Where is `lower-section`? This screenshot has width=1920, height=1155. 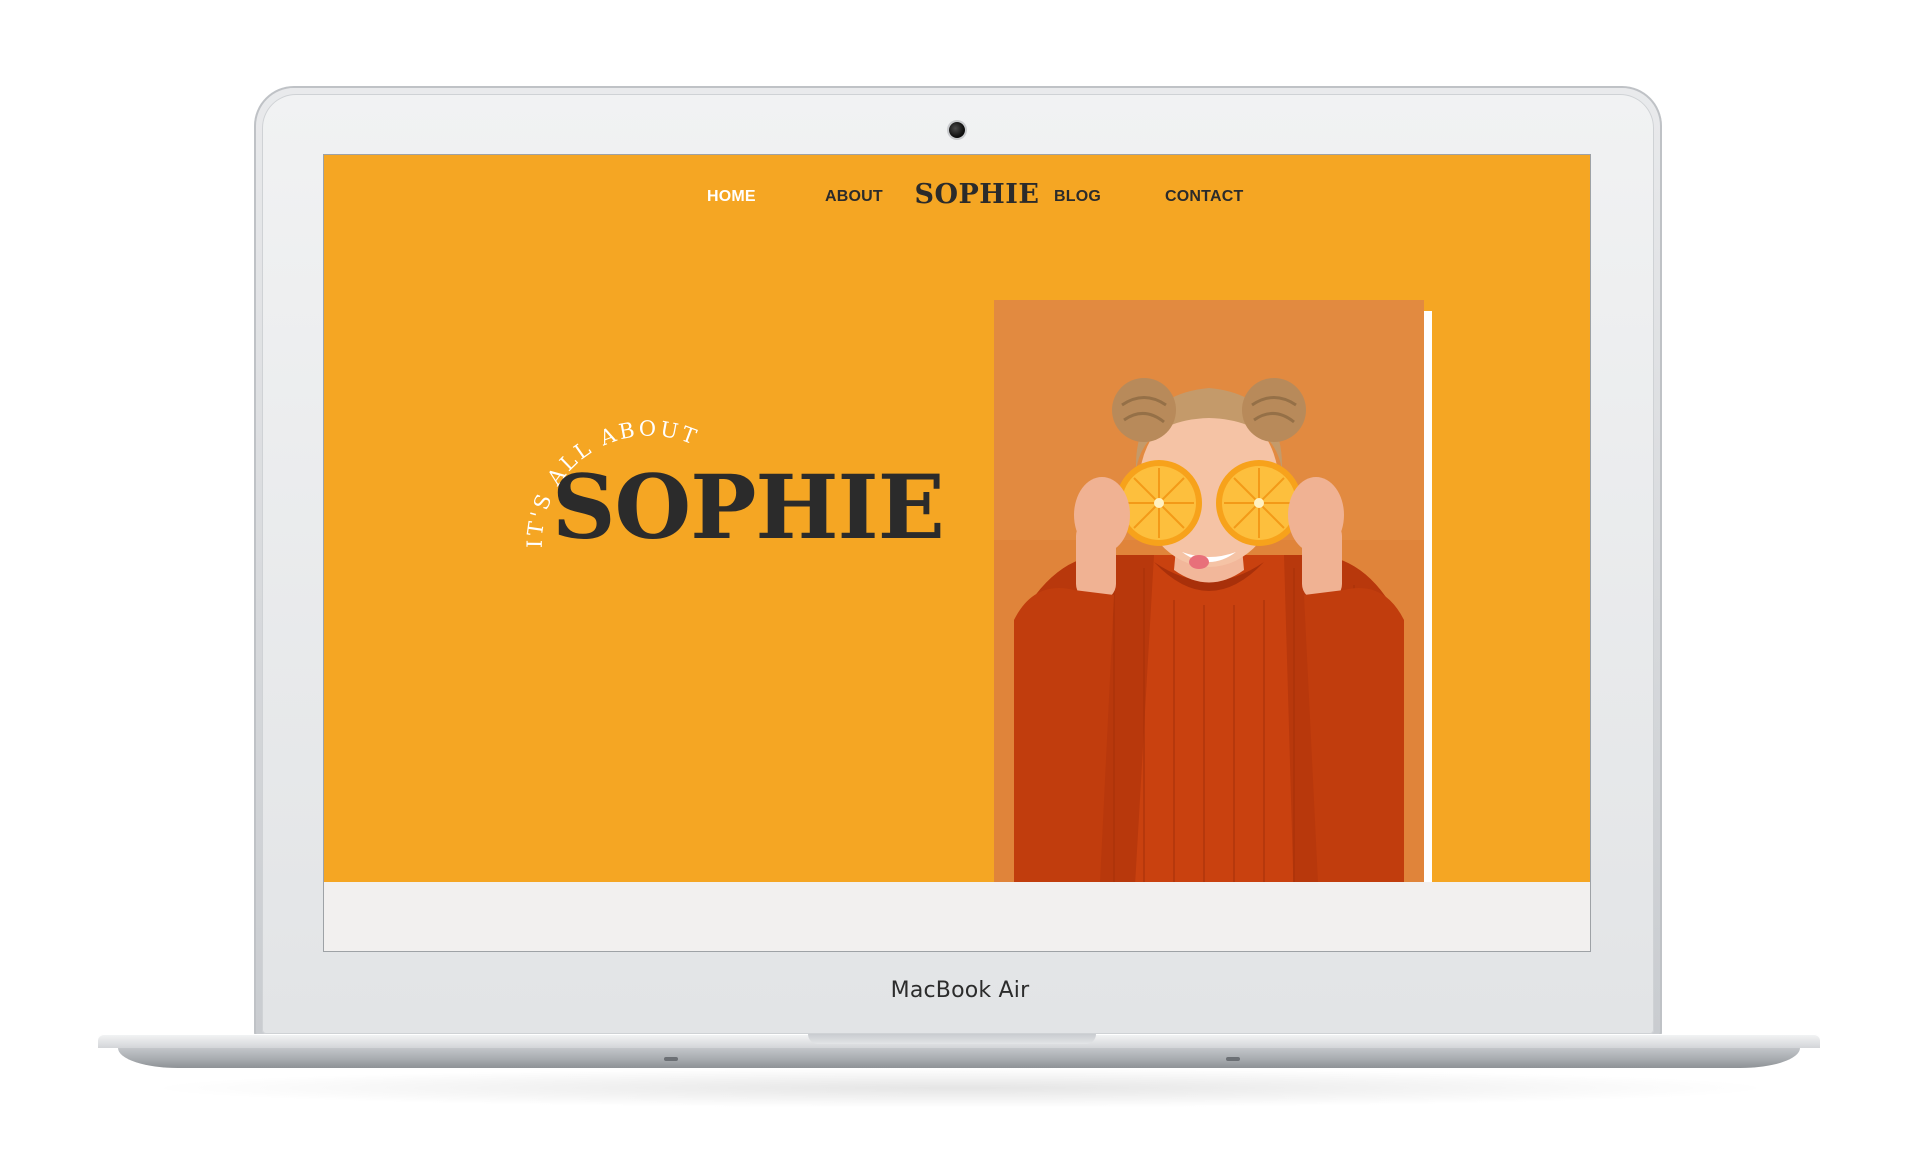
lower-section is located at coordinates (957, 916).